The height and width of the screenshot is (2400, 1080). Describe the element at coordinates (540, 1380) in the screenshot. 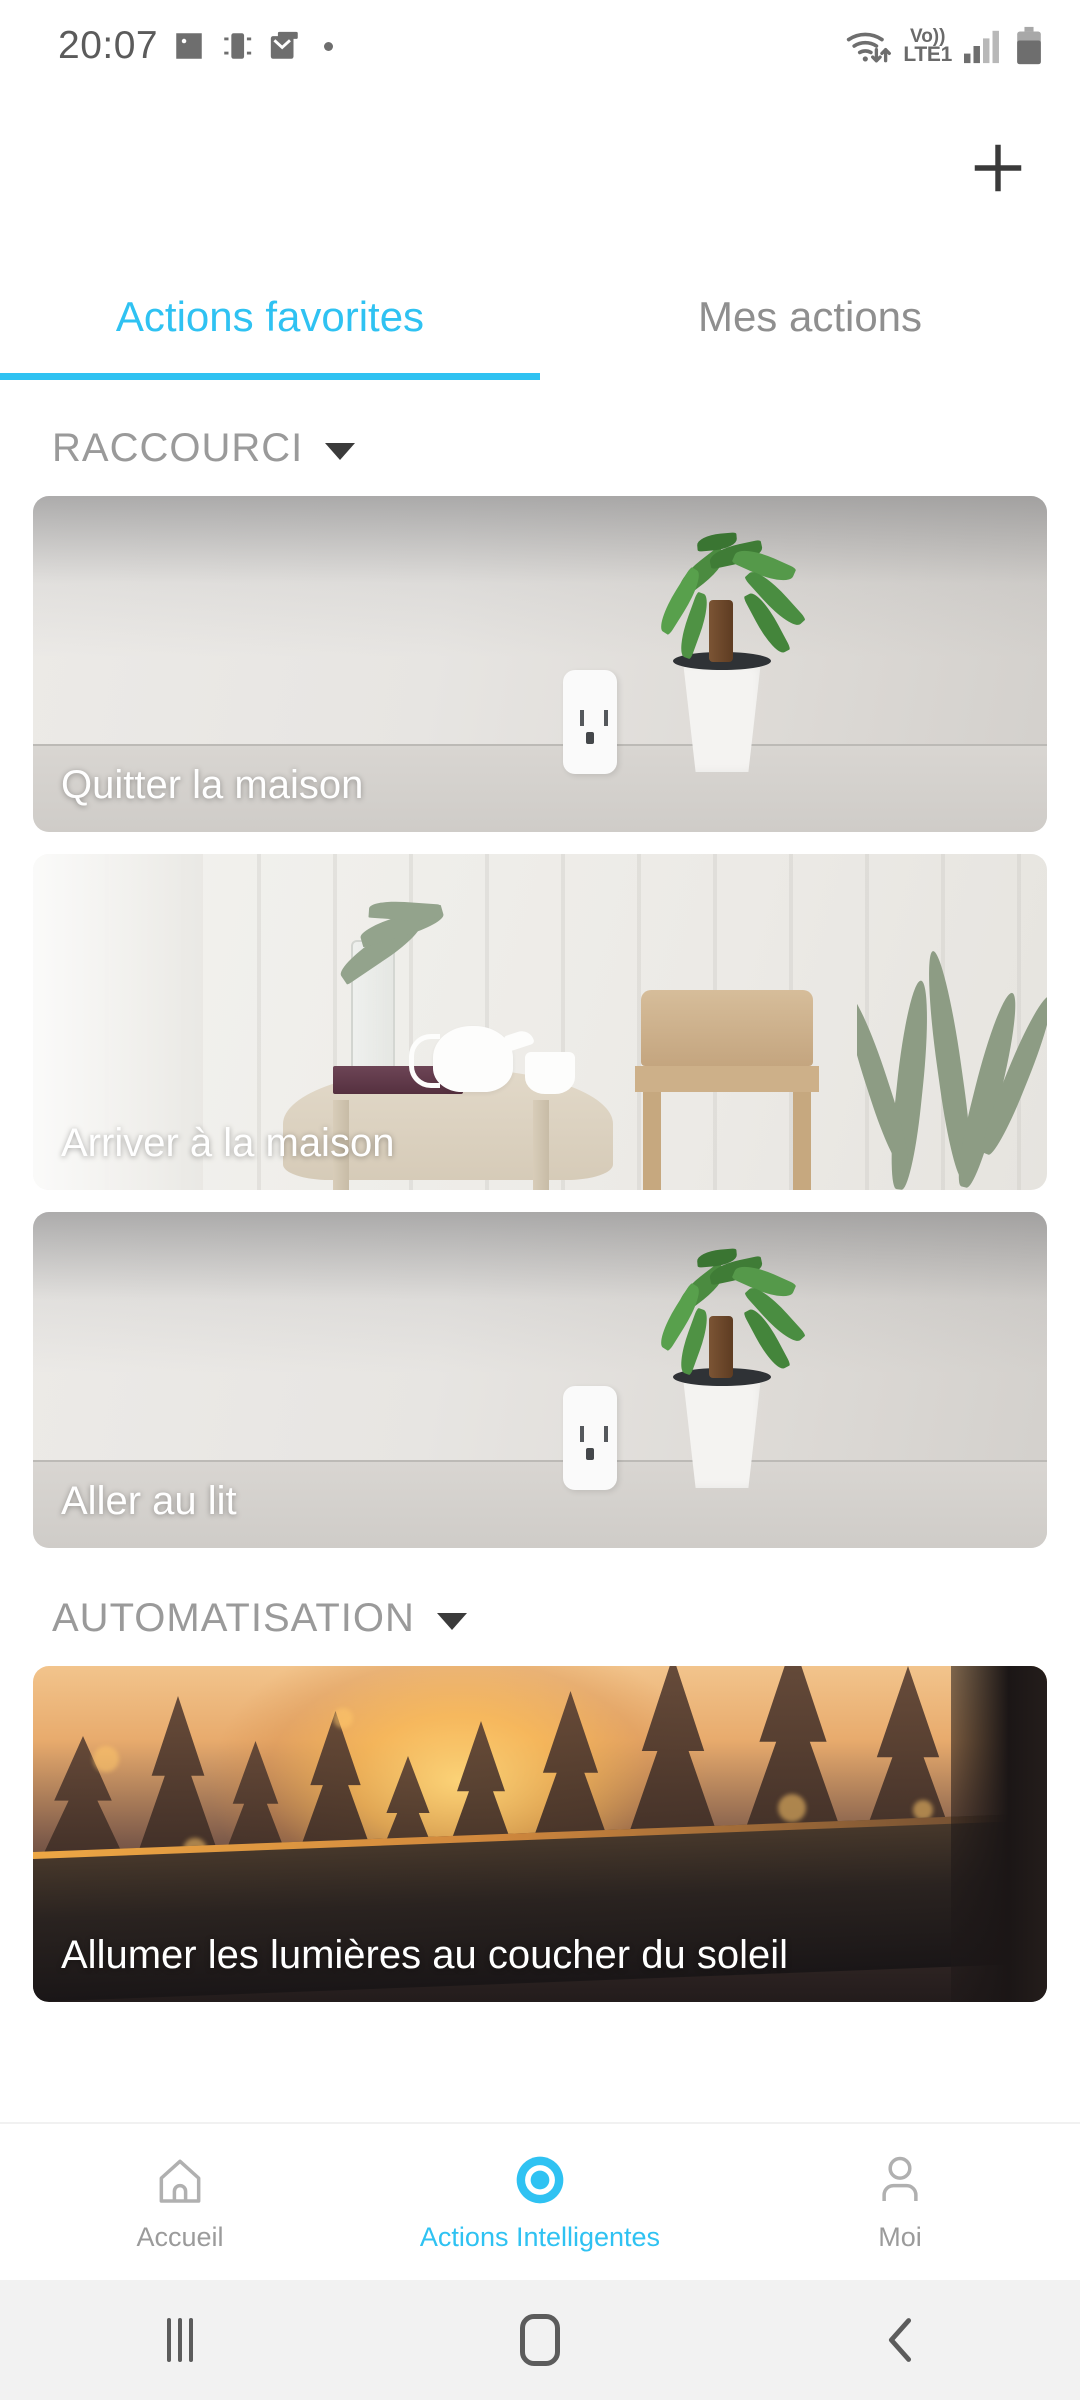

I see `scene-card-aller-au-lit: Aller au lit` at that location.